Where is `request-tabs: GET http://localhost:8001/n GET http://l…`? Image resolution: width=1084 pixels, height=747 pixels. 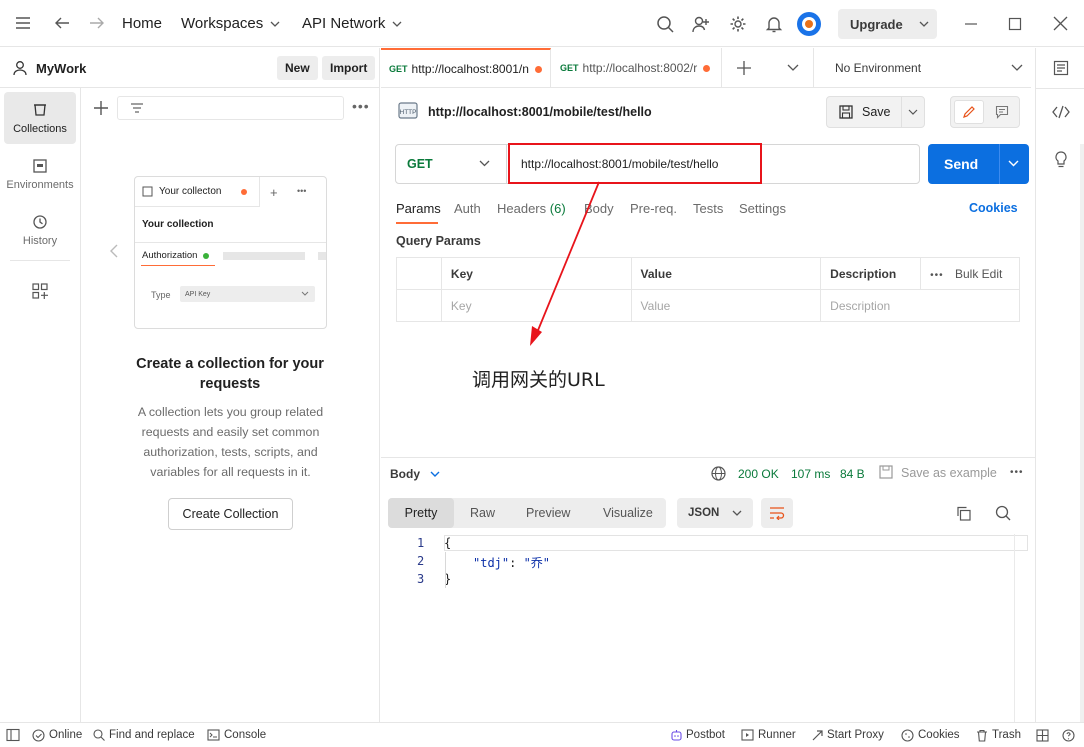 request-tabs: GET http://localhost:8001/n GET http://l… is located at coordinates (706, 68).